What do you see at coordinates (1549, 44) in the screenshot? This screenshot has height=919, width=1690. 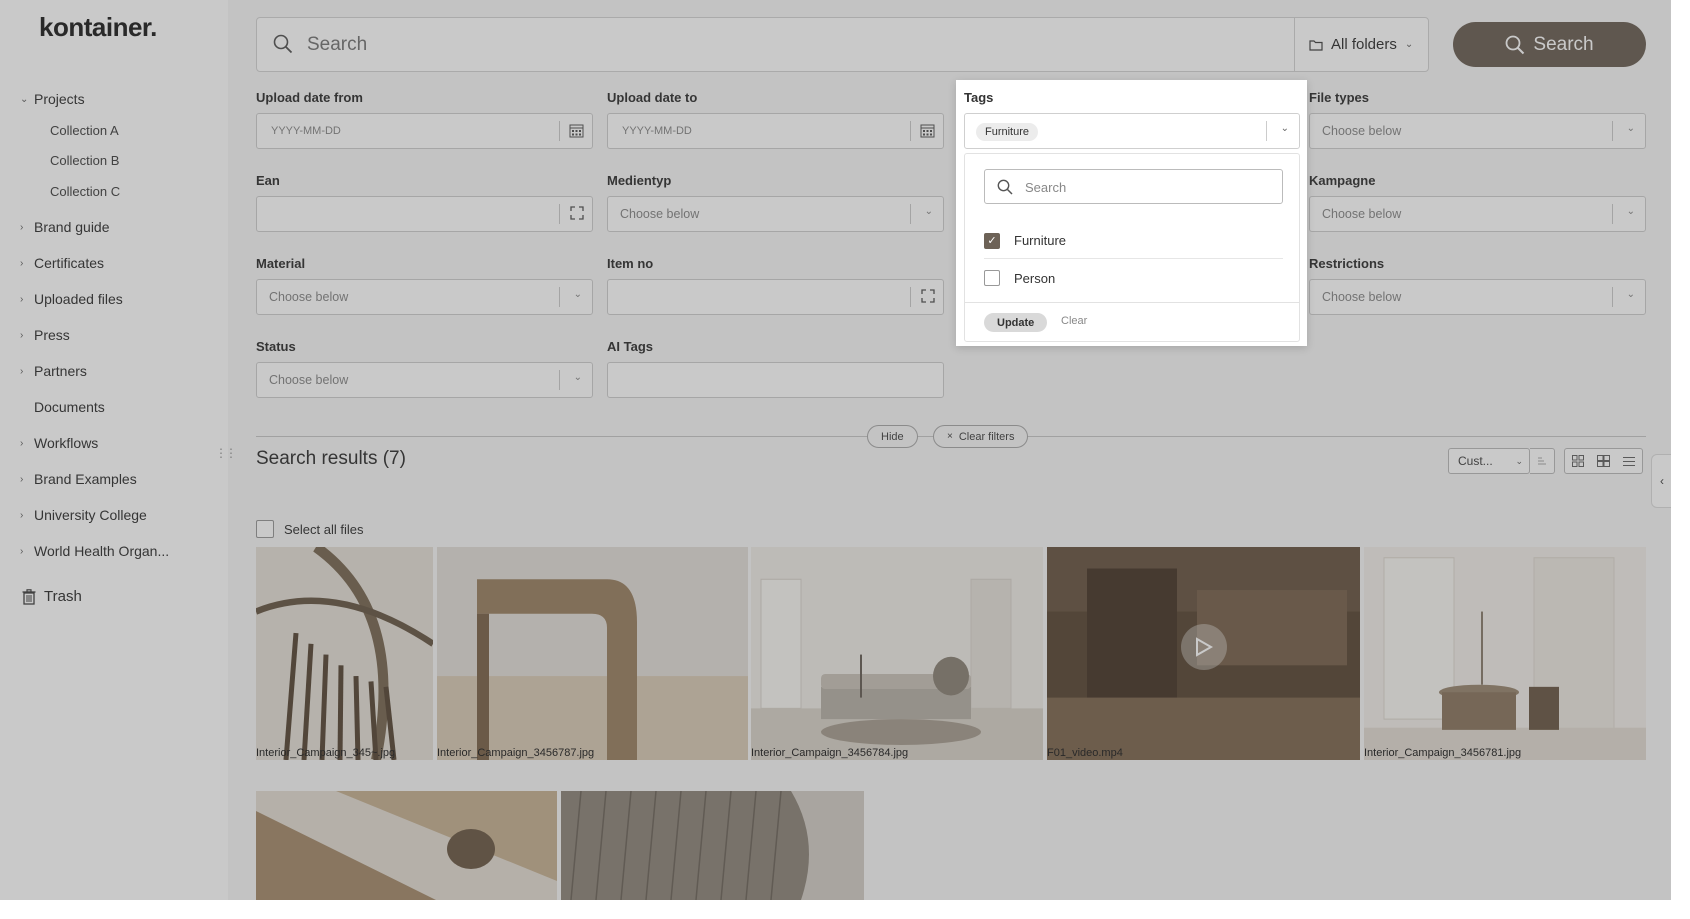 I see `search-button: Search` at bounding box center [1549, 44].